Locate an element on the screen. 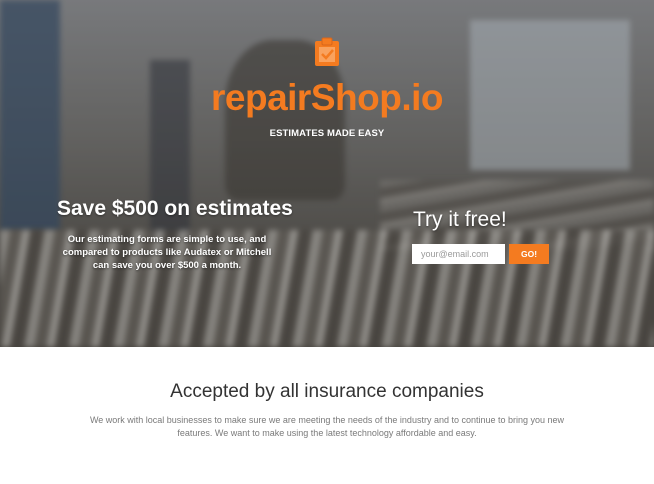 Image resolution: width=654 pixels, height=484 pixels. insurance-heading: Accepted by all insurance companies is located at coordinates (327, 391).